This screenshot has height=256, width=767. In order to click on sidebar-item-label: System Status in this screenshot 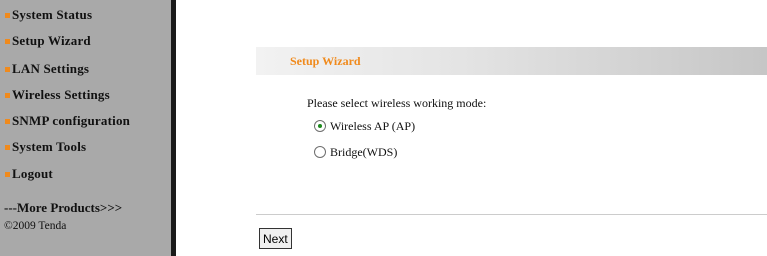, I will do `click(52, 14)`.